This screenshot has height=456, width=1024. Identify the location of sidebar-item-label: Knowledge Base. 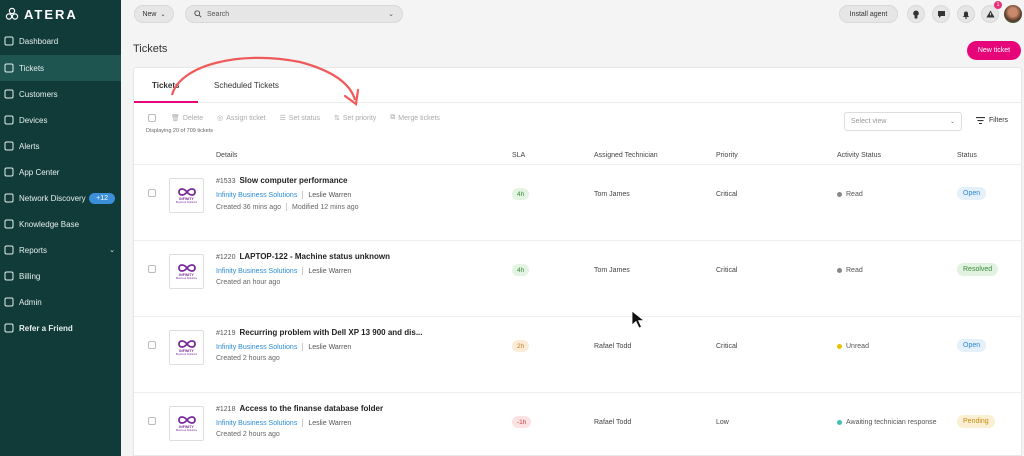
(49, 224).